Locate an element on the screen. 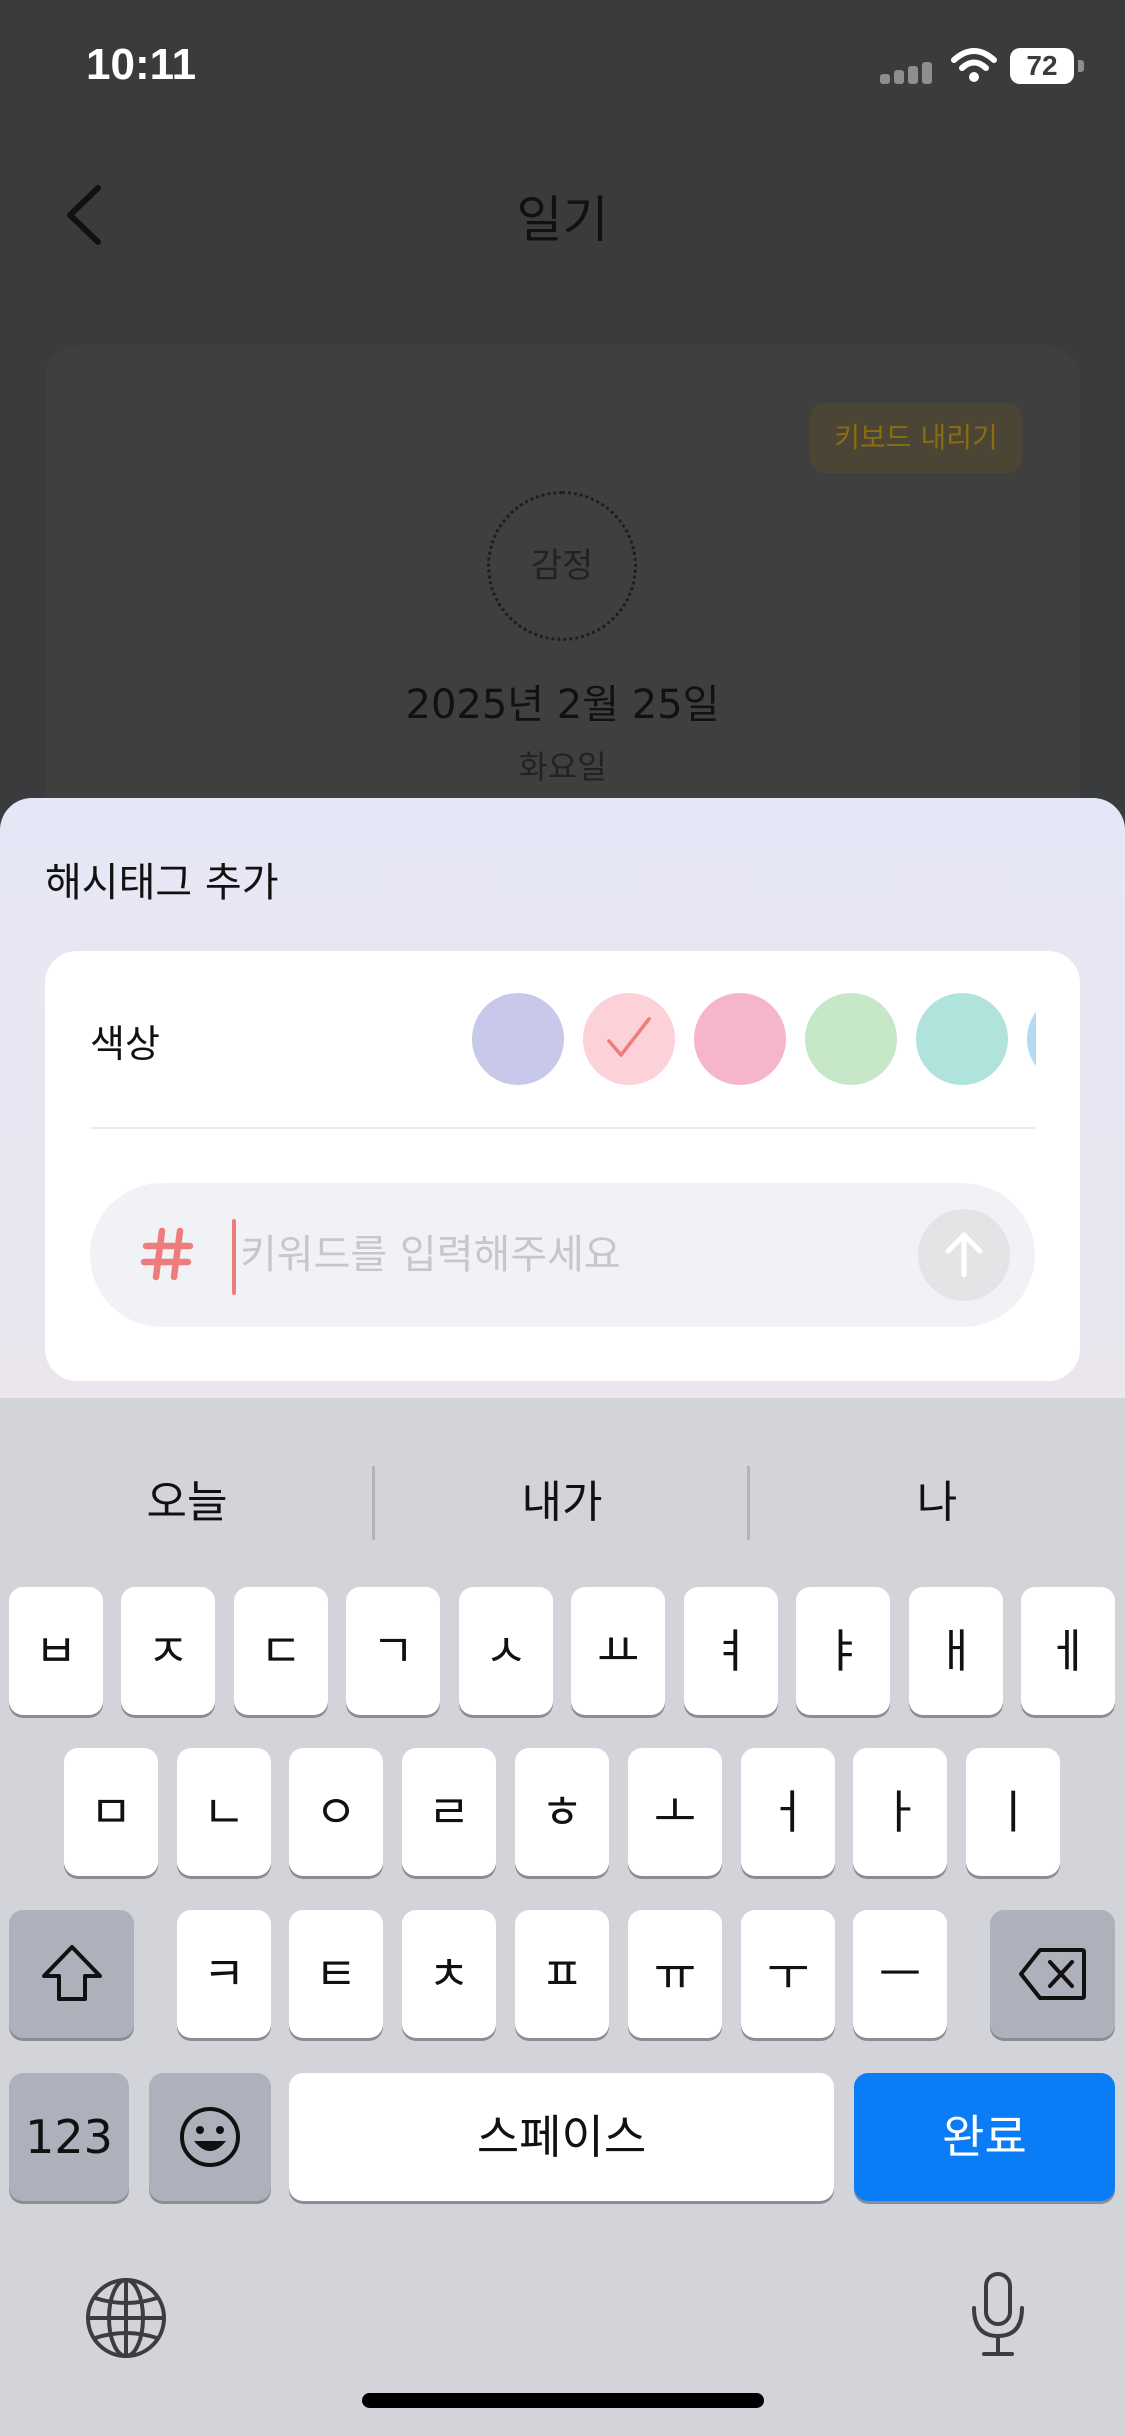  backspace-icon is located at coordinates (1052, 1974).